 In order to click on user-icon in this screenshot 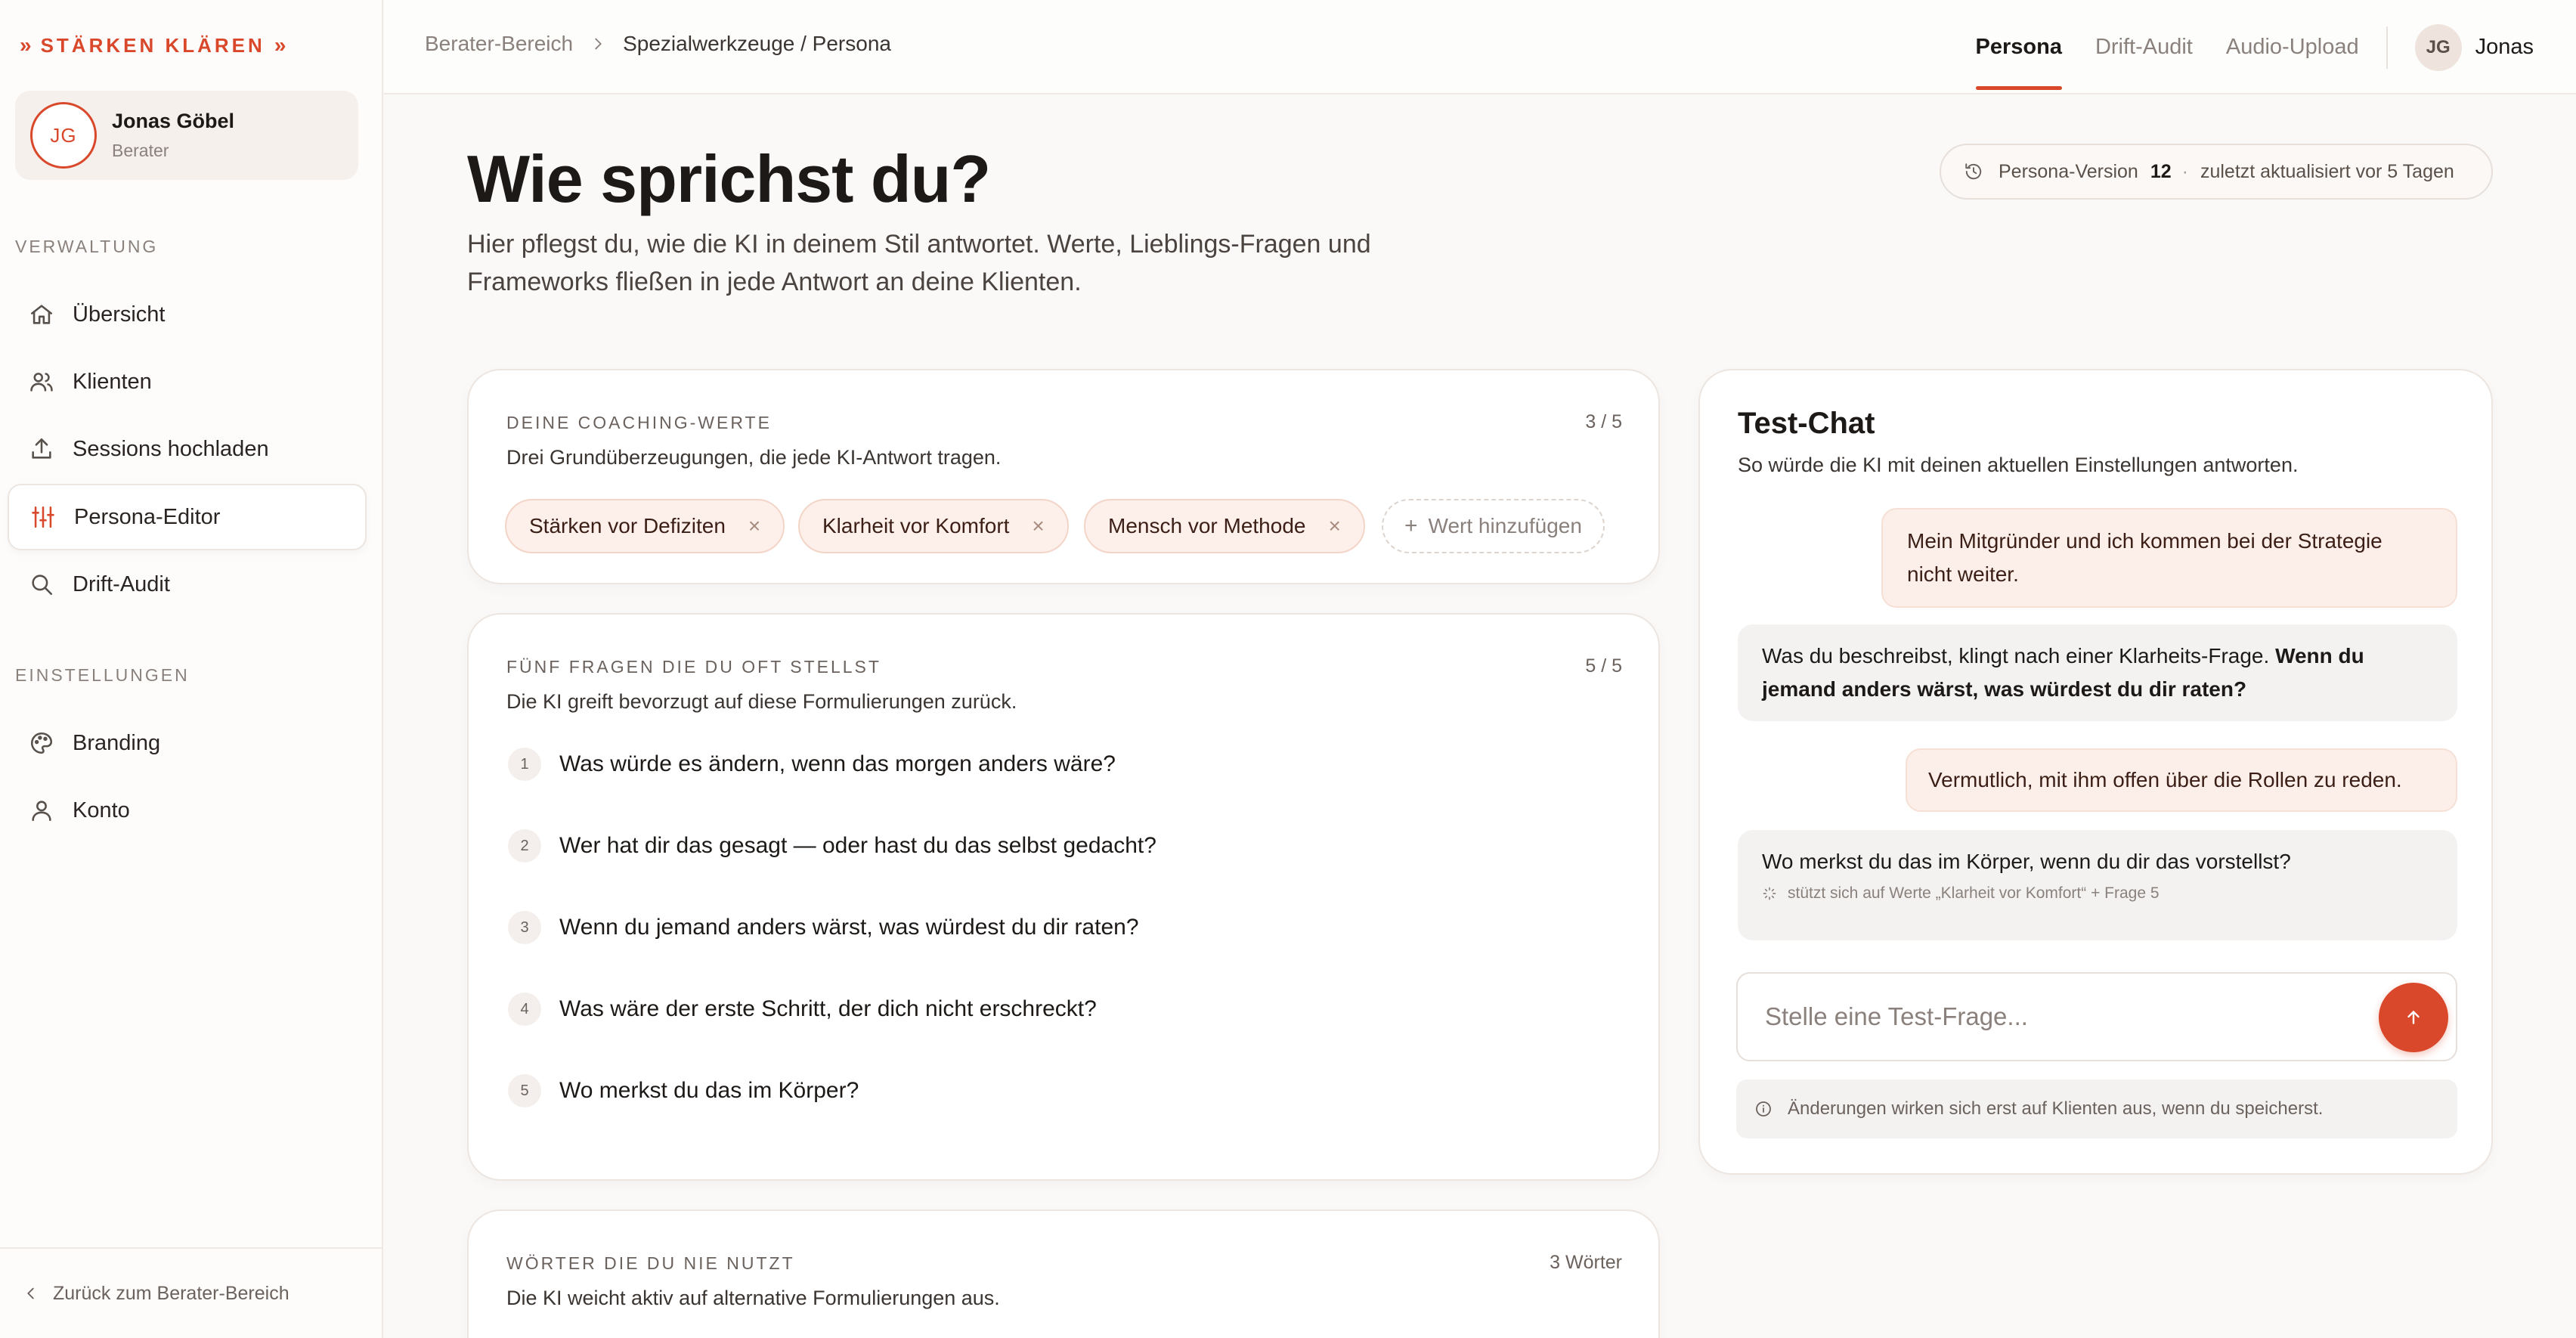, I will do `click(41, 810)`.